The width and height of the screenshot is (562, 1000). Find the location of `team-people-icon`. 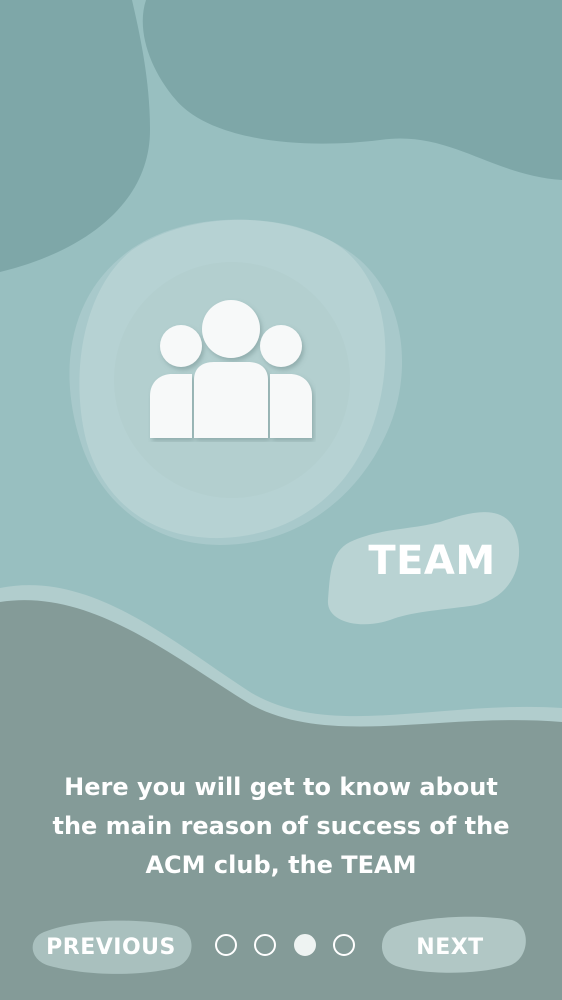

team-people-icon is located at coordinates (232, 370).